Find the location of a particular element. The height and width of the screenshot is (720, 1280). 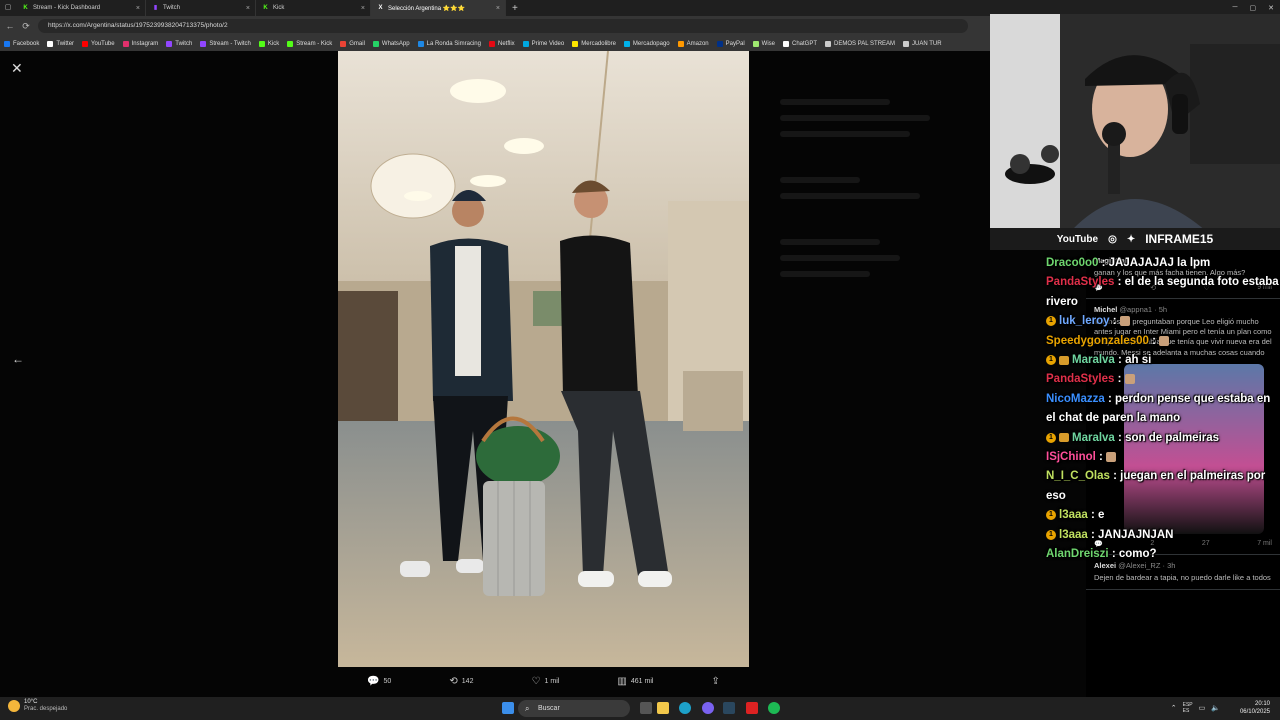

chat-message: ISjChinol : is located at coordinates (1163, 457).